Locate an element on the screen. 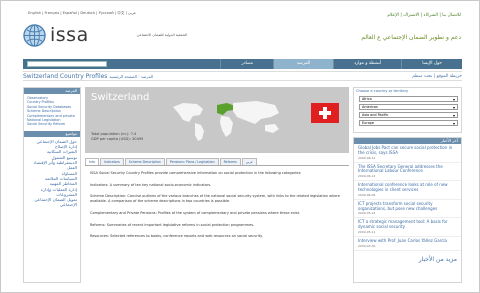  tab-scheme-description: Scheme Description is located at coordinates (144, 161).